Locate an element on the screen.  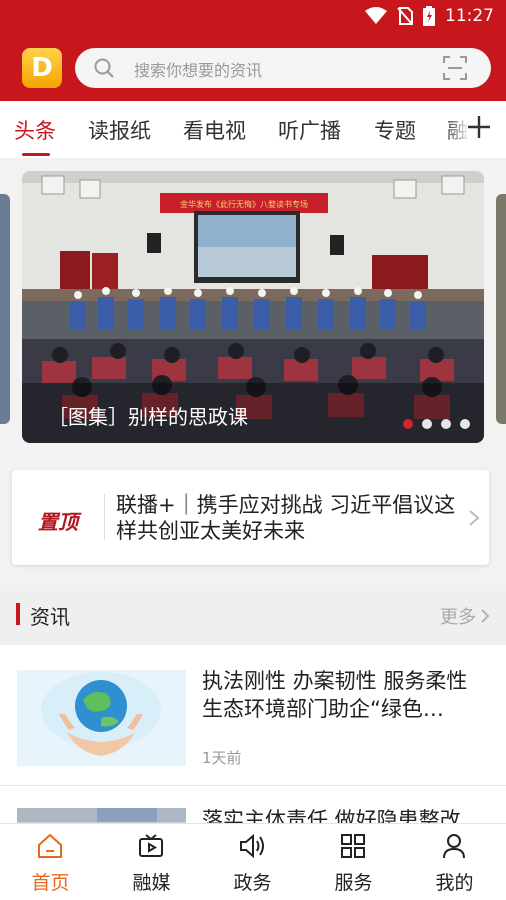
bottom-nav: 首页 融媒 政务 服务 我的 is located at coordinates (253, 861).